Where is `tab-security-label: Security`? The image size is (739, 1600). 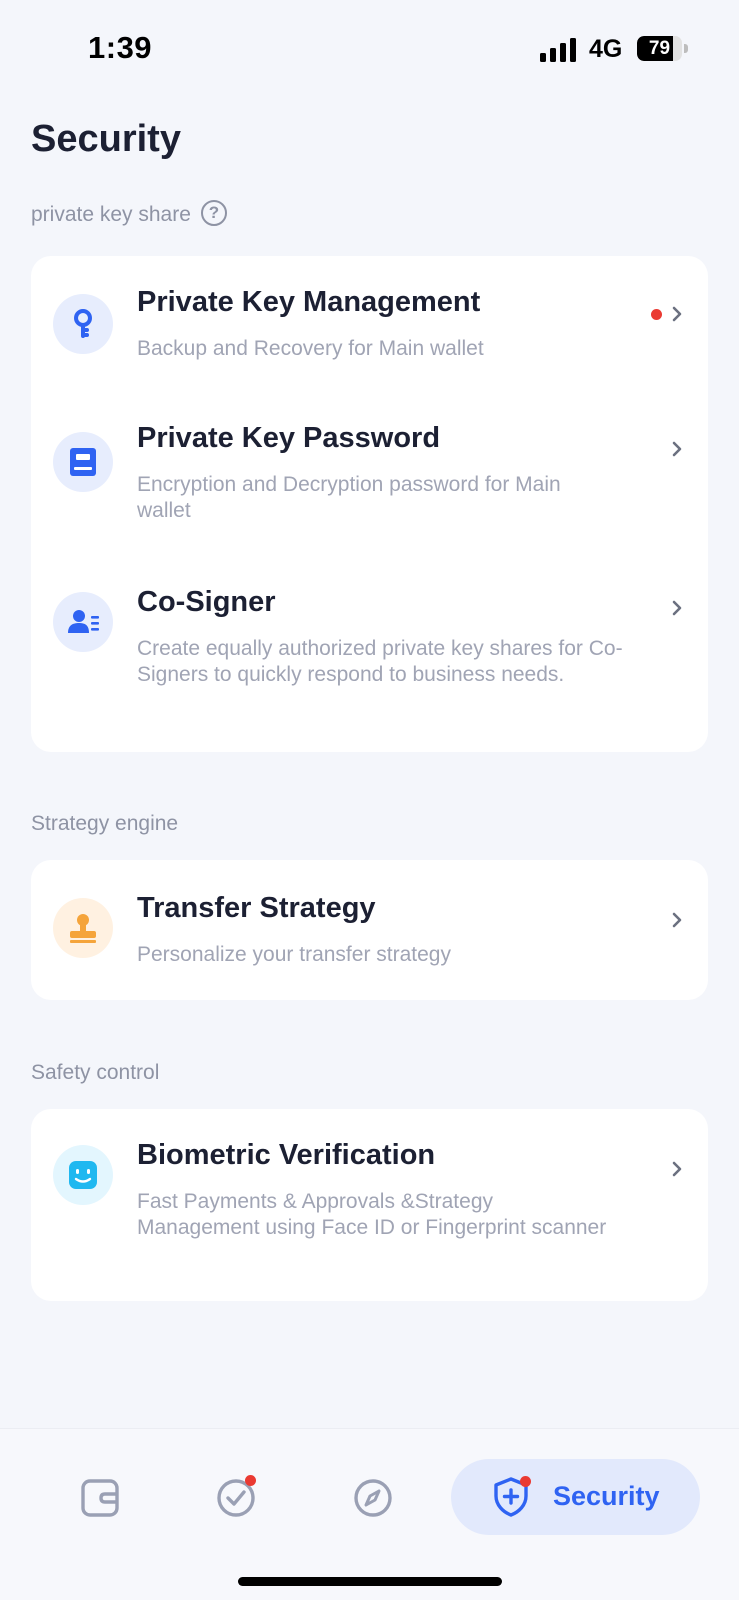 tab-security-label: Security is located at coordinates (606, 1496).